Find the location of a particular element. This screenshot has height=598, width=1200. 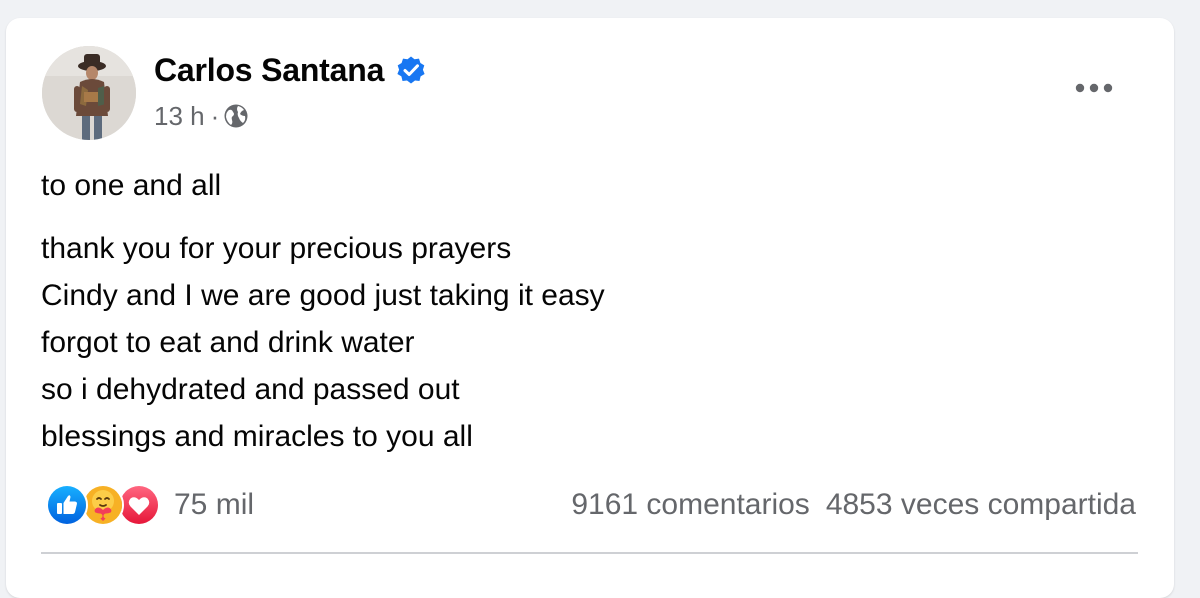

post-meta: 13 h · is located at coordinates (201, 116).